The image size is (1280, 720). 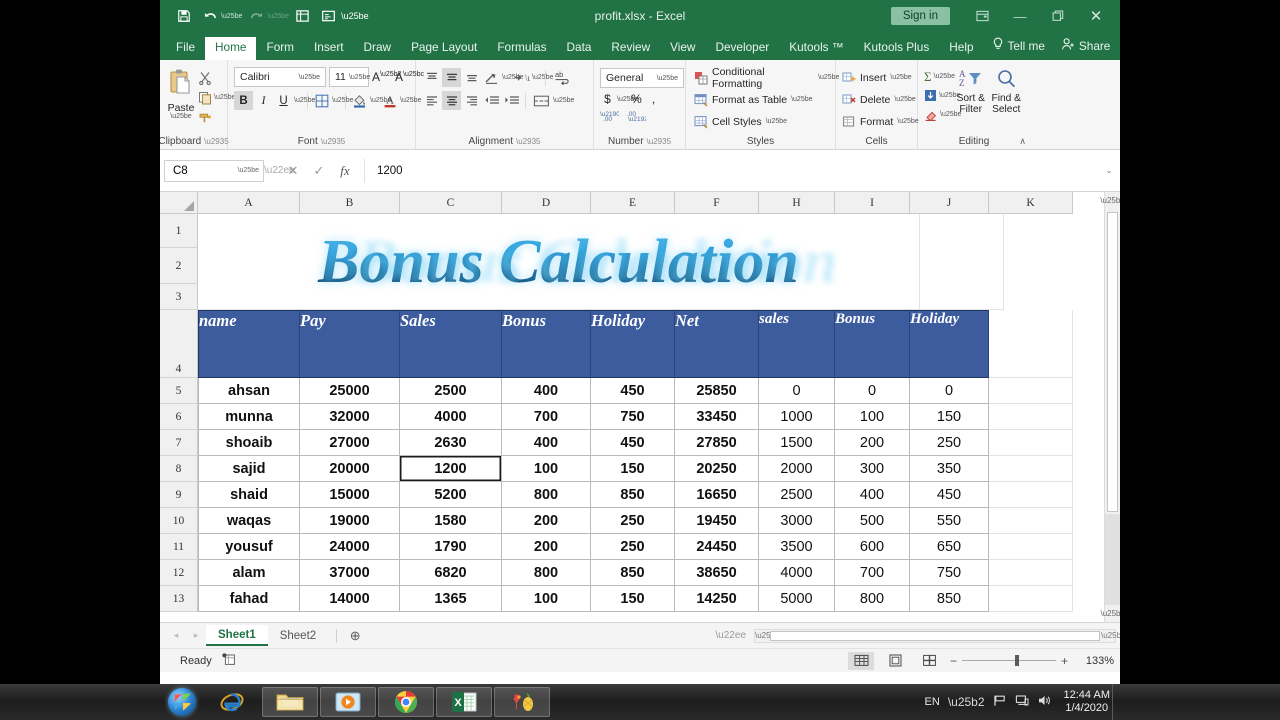 What do you see at coordinates (521, 77) in the screenshot?
I see `text-direction-button: \u00b6` at bounding box center [521, 77].